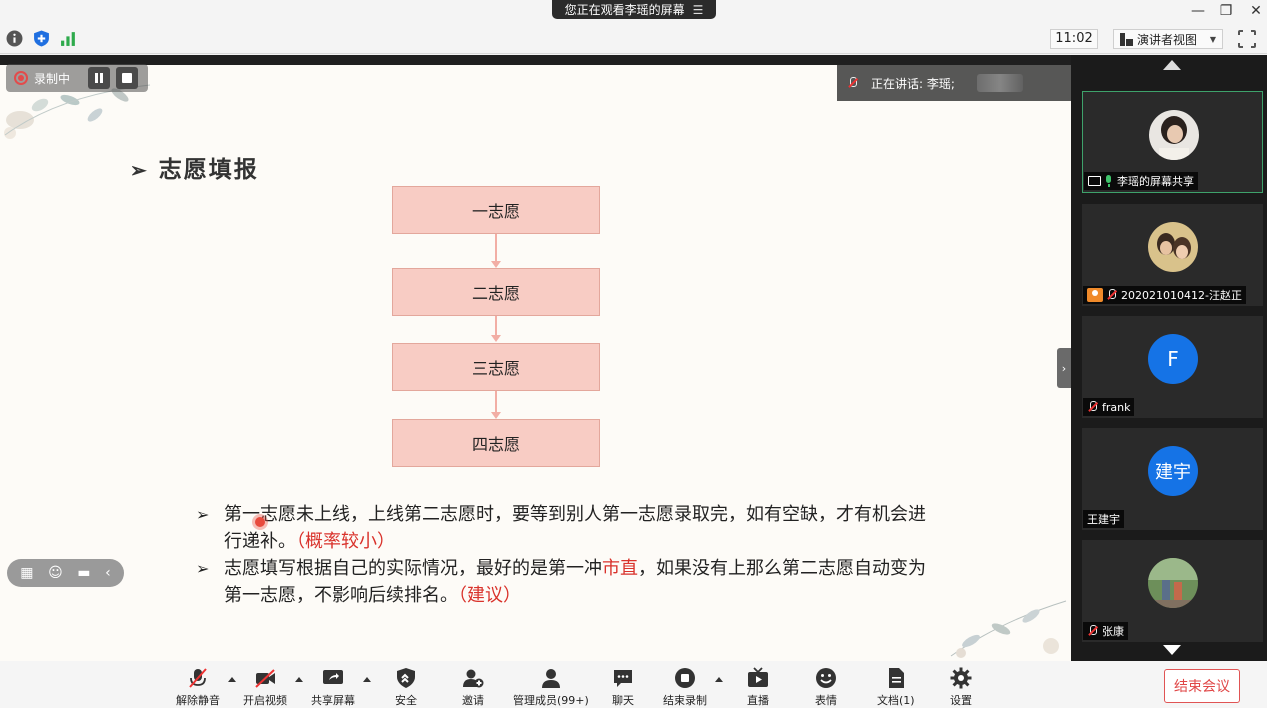 The image size is (1267, 708). Describe the element at coordinates (1173, 471) in the screenshot. I see `avatar: 建宇` at that location.